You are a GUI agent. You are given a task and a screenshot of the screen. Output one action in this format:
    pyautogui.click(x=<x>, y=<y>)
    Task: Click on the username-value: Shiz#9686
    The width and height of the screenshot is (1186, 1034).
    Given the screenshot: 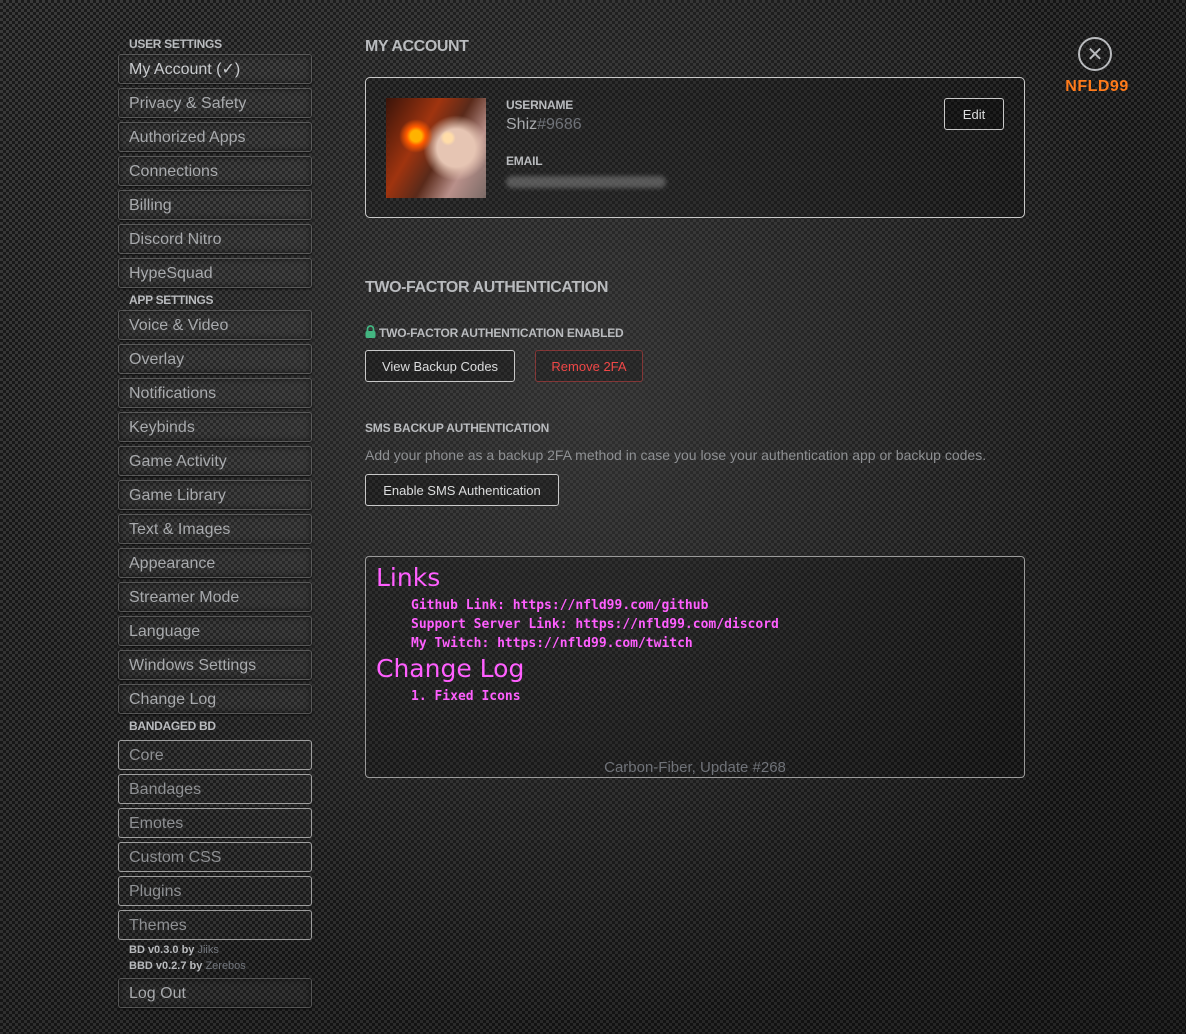 What is the action you would take?
    pyautogui.click(x=544, y=125)
    